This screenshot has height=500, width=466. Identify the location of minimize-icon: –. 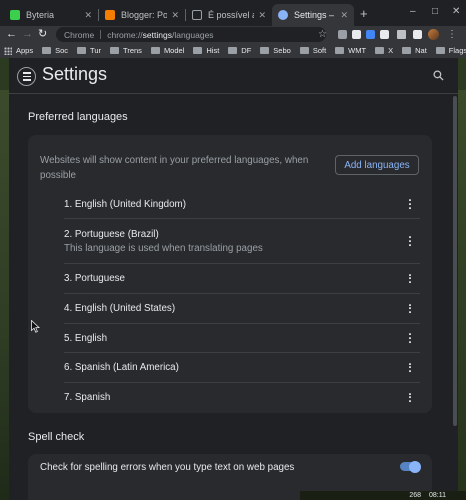
(413, 11).